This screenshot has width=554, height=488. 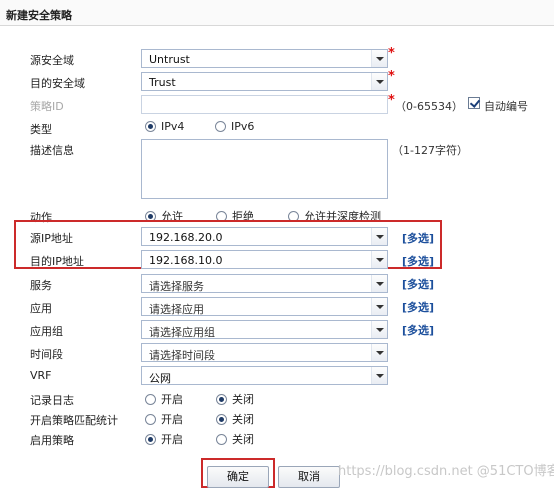 I want to click on logging-off-radio: 关闭, so click(x=235, y=399).